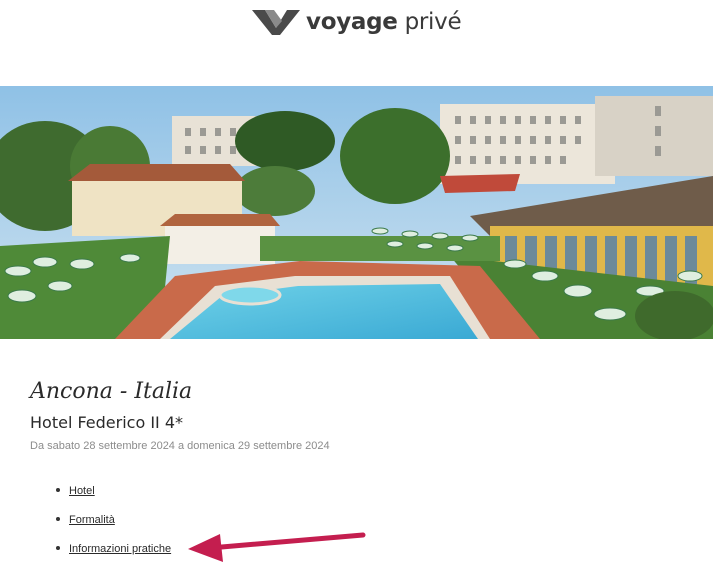 The width and height of the screenshot is (713, 585). I want to click on pointer-arrow-icon, so click(277, 547).